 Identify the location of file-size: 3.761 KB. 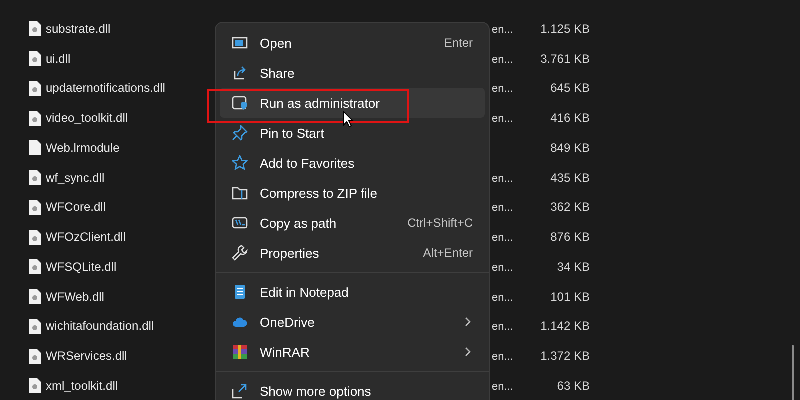
(565, 59).